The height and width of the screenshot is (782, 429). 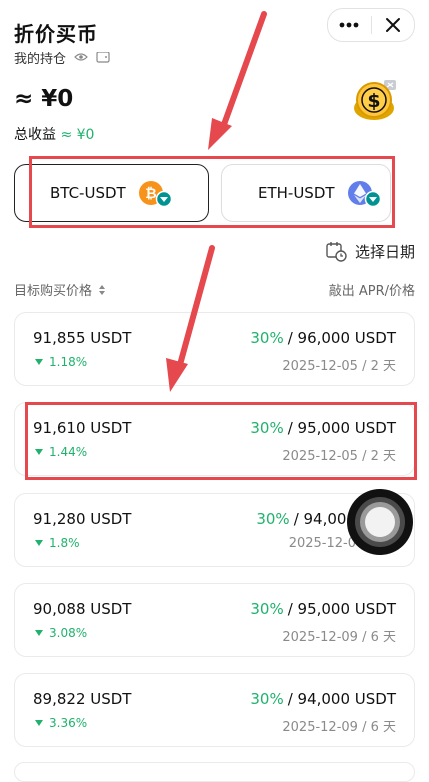 I want to click on apr-strike: 30%/ 96,000 USDT, so click(x=323, y=338).